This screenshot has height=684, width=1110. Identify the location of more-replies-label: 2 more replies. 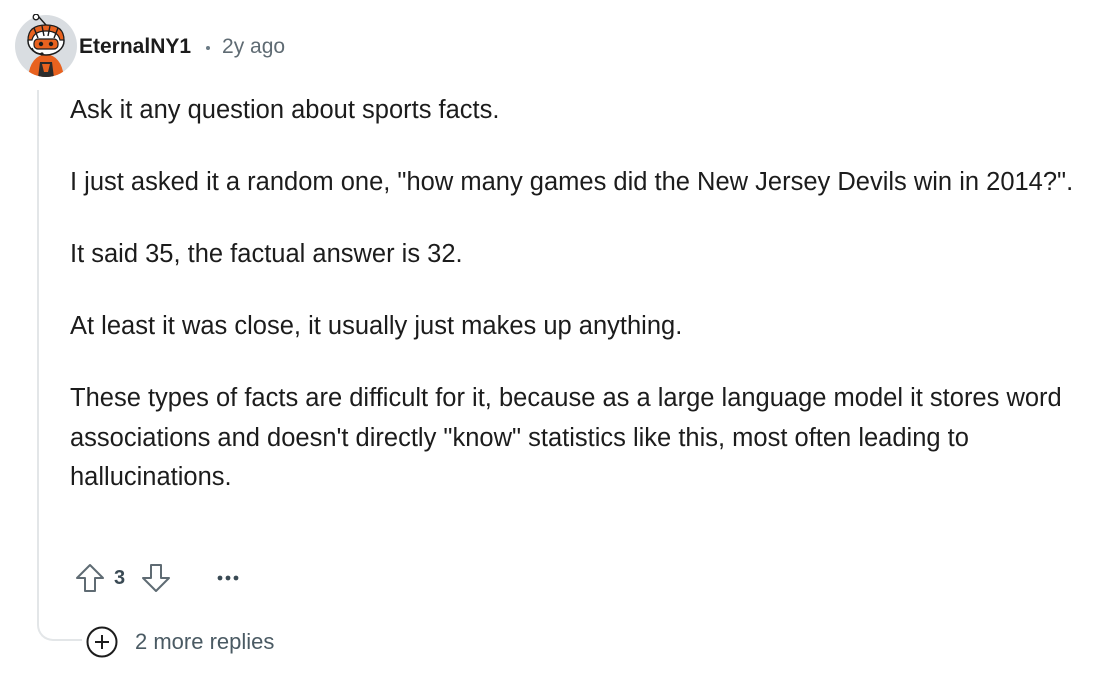
(205, 641).